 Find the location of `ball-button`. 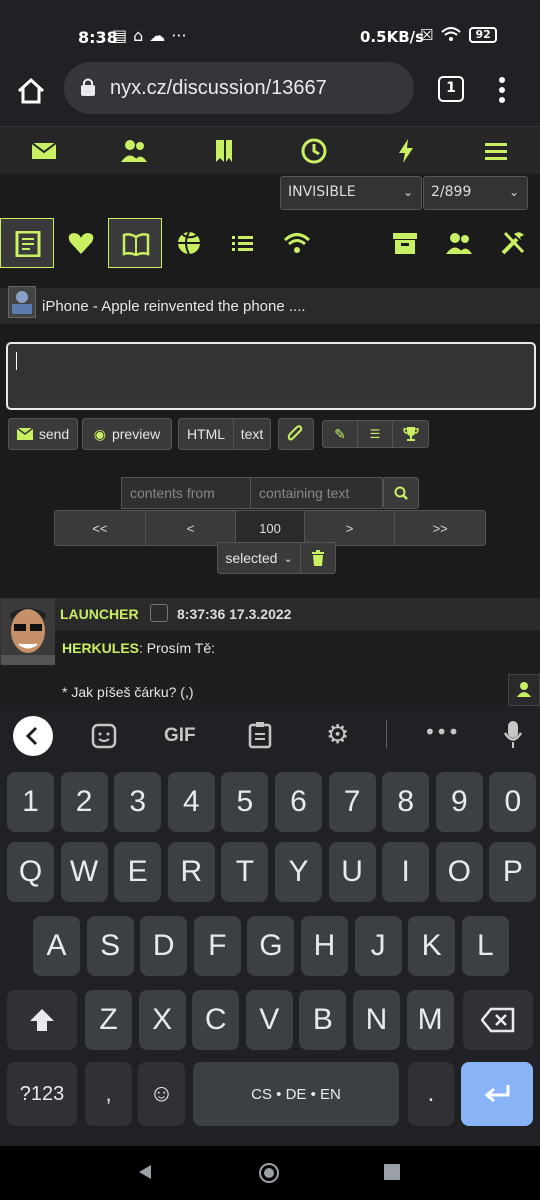

ball-button is located at coordinates (189, 243).